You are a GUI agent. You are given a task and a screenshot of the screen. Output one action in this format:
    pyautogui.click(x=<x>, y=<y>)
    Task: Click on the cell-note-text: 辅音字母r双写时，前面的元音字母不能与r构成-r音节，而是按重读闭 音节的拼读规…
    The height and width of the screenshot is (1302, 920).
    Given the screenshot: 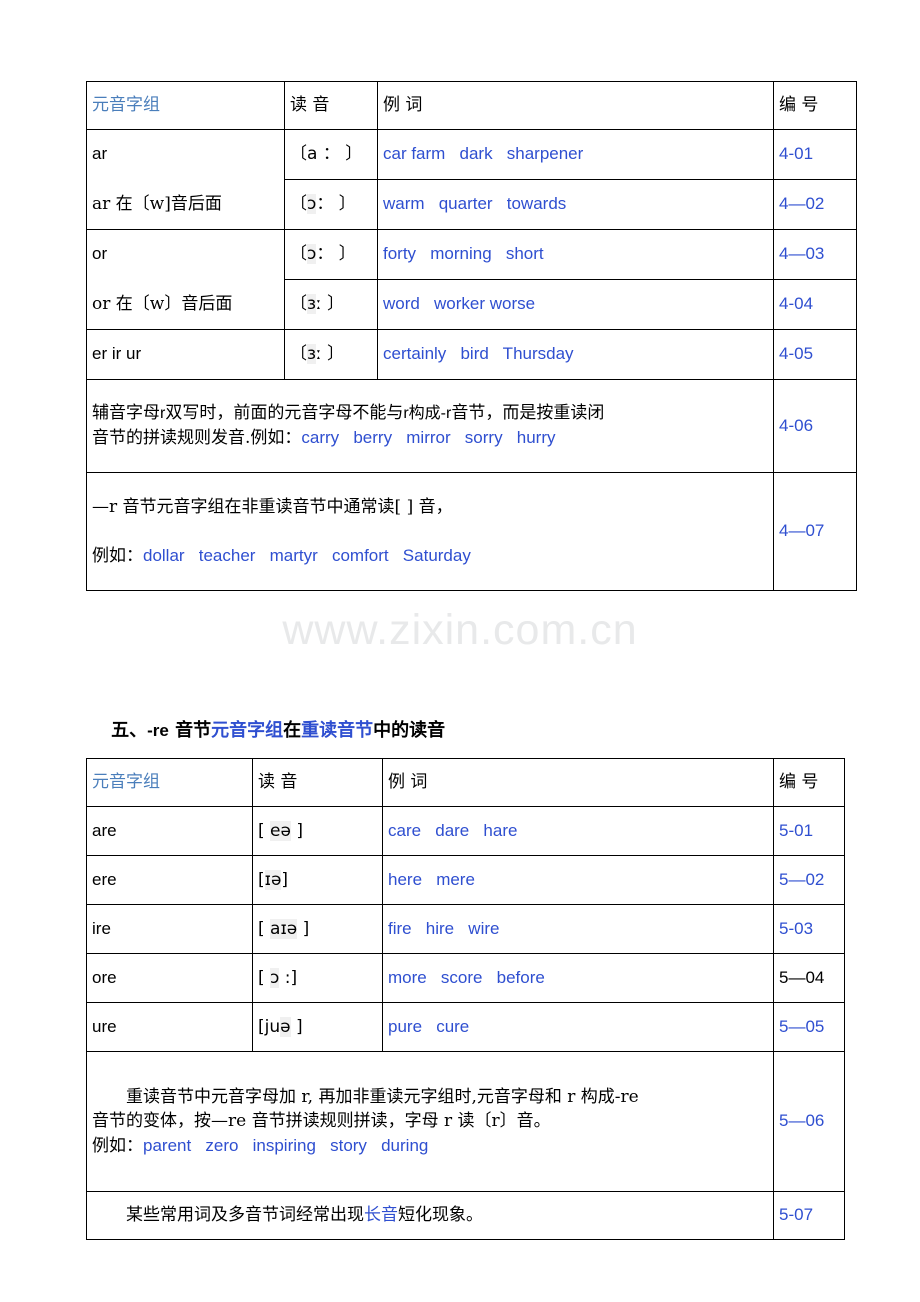 What is the action you would take?
    pyautogui.click(x=430, y=426)
    